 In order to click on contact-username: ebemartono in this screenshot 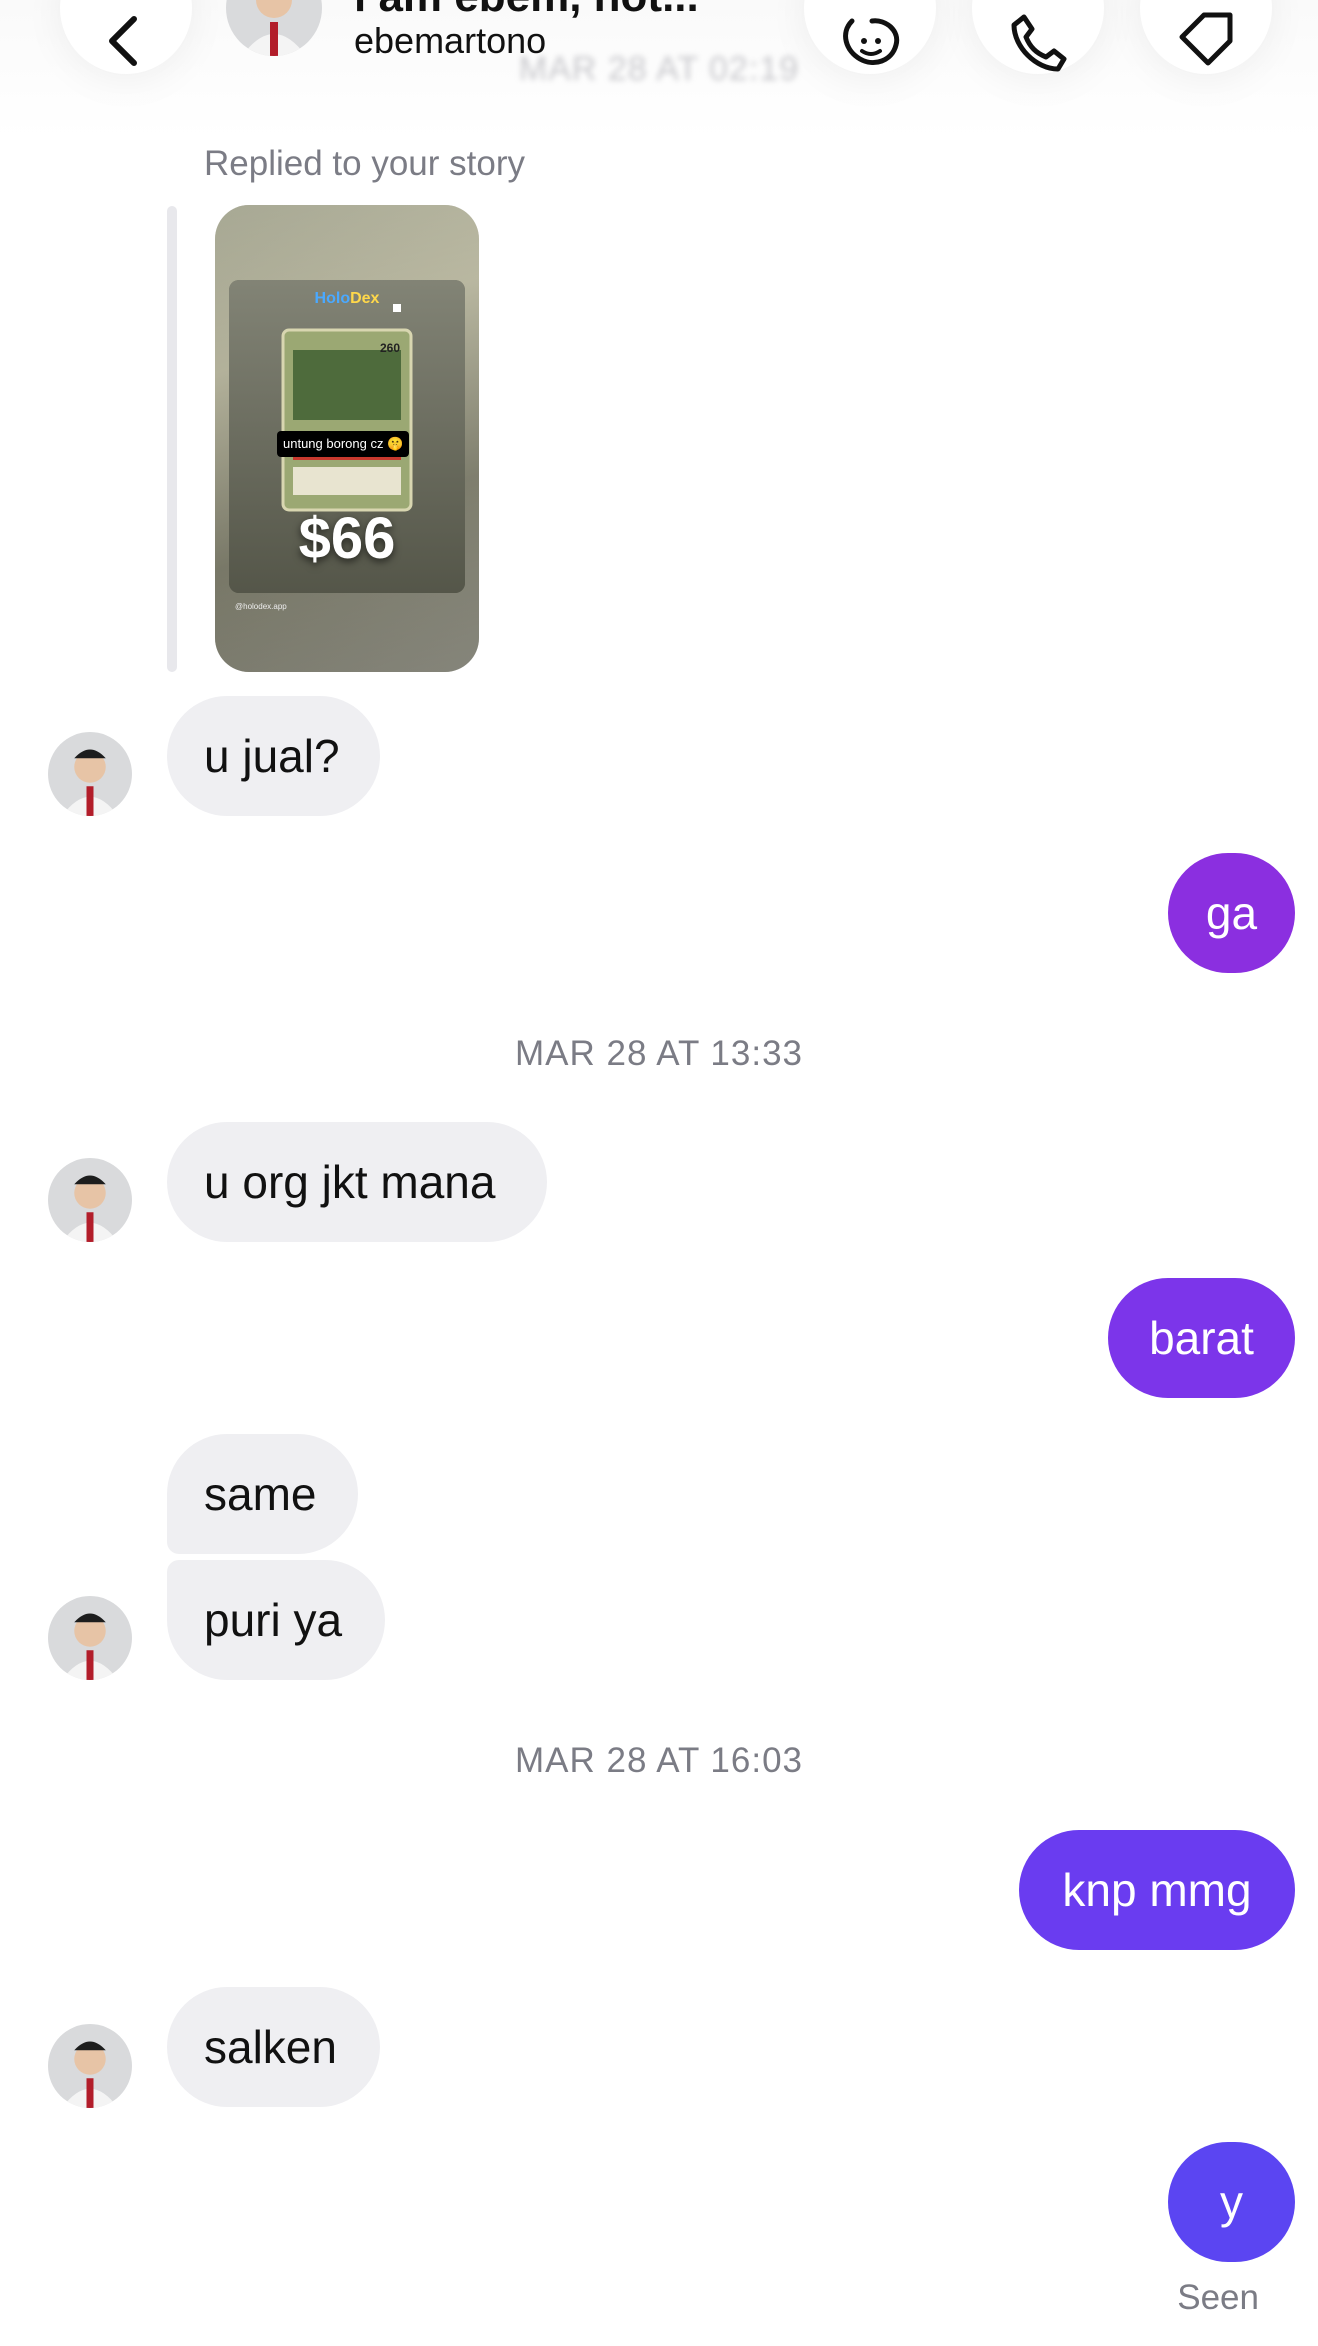, I will do `click(450, 41)`.